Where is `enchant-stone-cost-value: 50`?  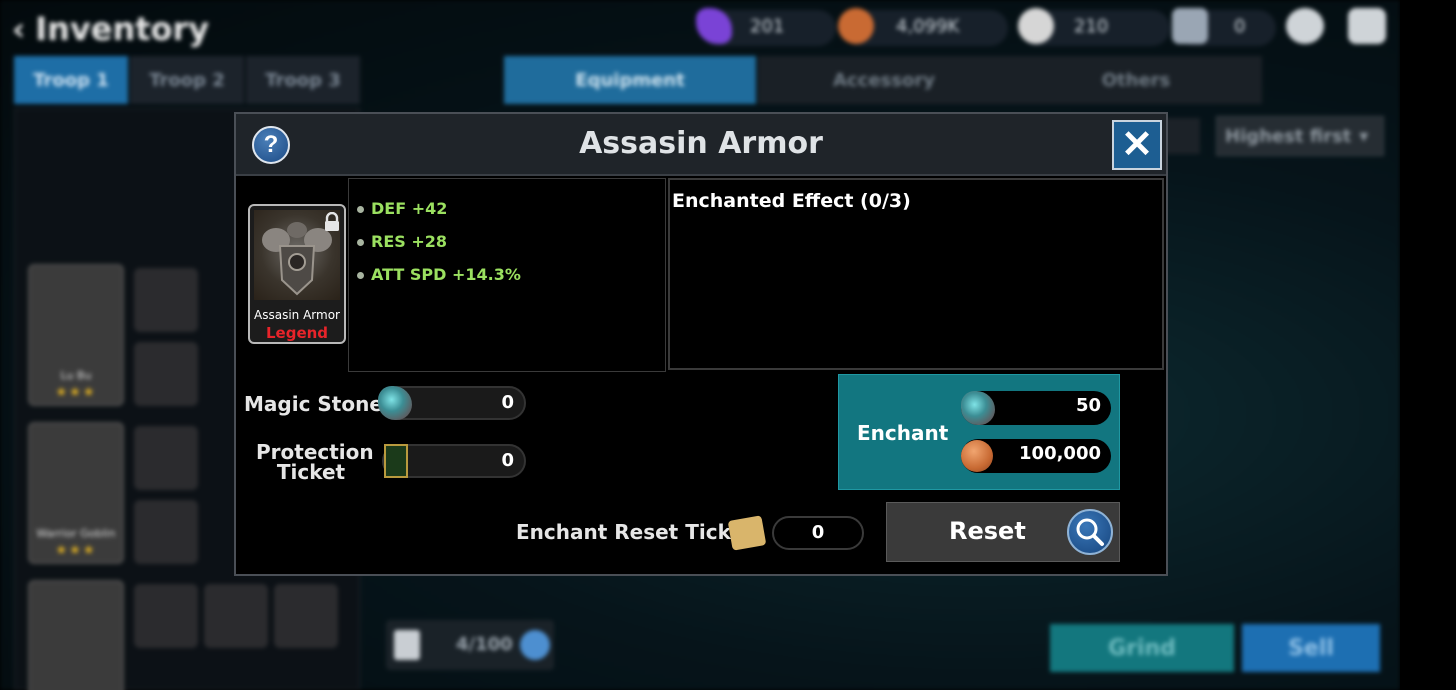 enchant-stone-cost-value: 50 is located at coordinates (1088, 405).